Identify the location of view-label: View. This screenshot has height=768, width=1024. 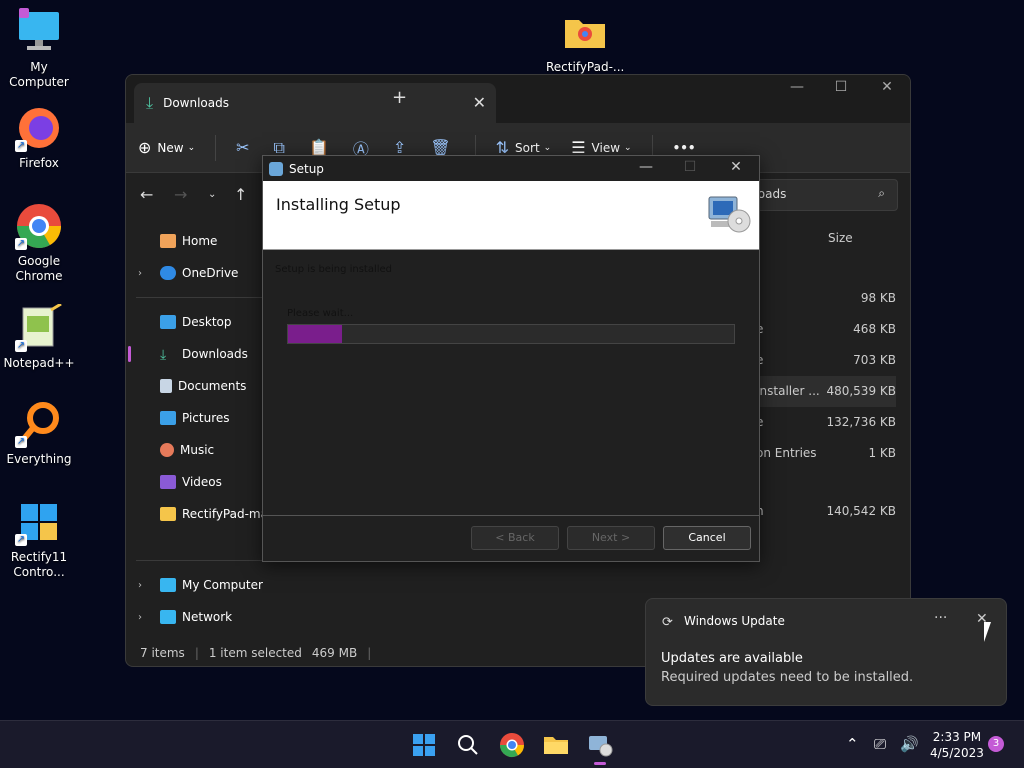
(606, 147).